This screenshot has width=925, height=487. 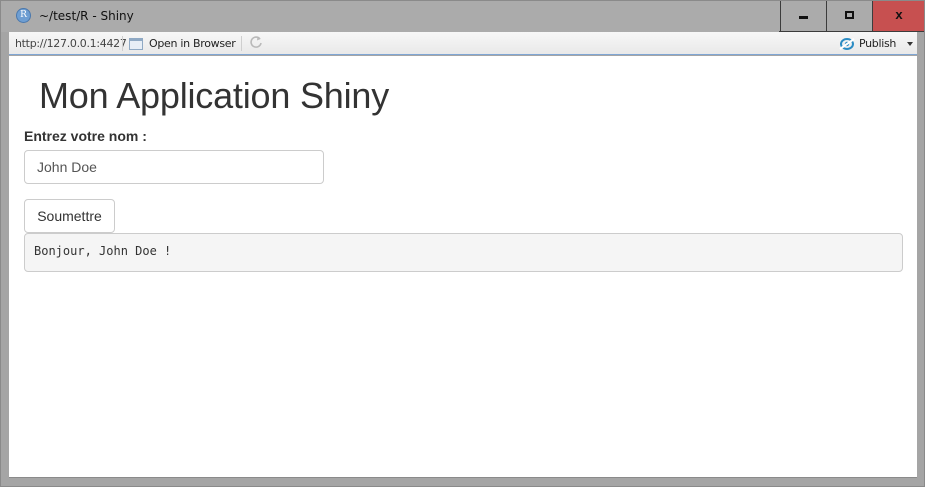 What do you see at coordinates (462, 16) in the screenshot?
I see `title-bar: R ~/test/R - Shiny x` at bounding box center [462, 16].